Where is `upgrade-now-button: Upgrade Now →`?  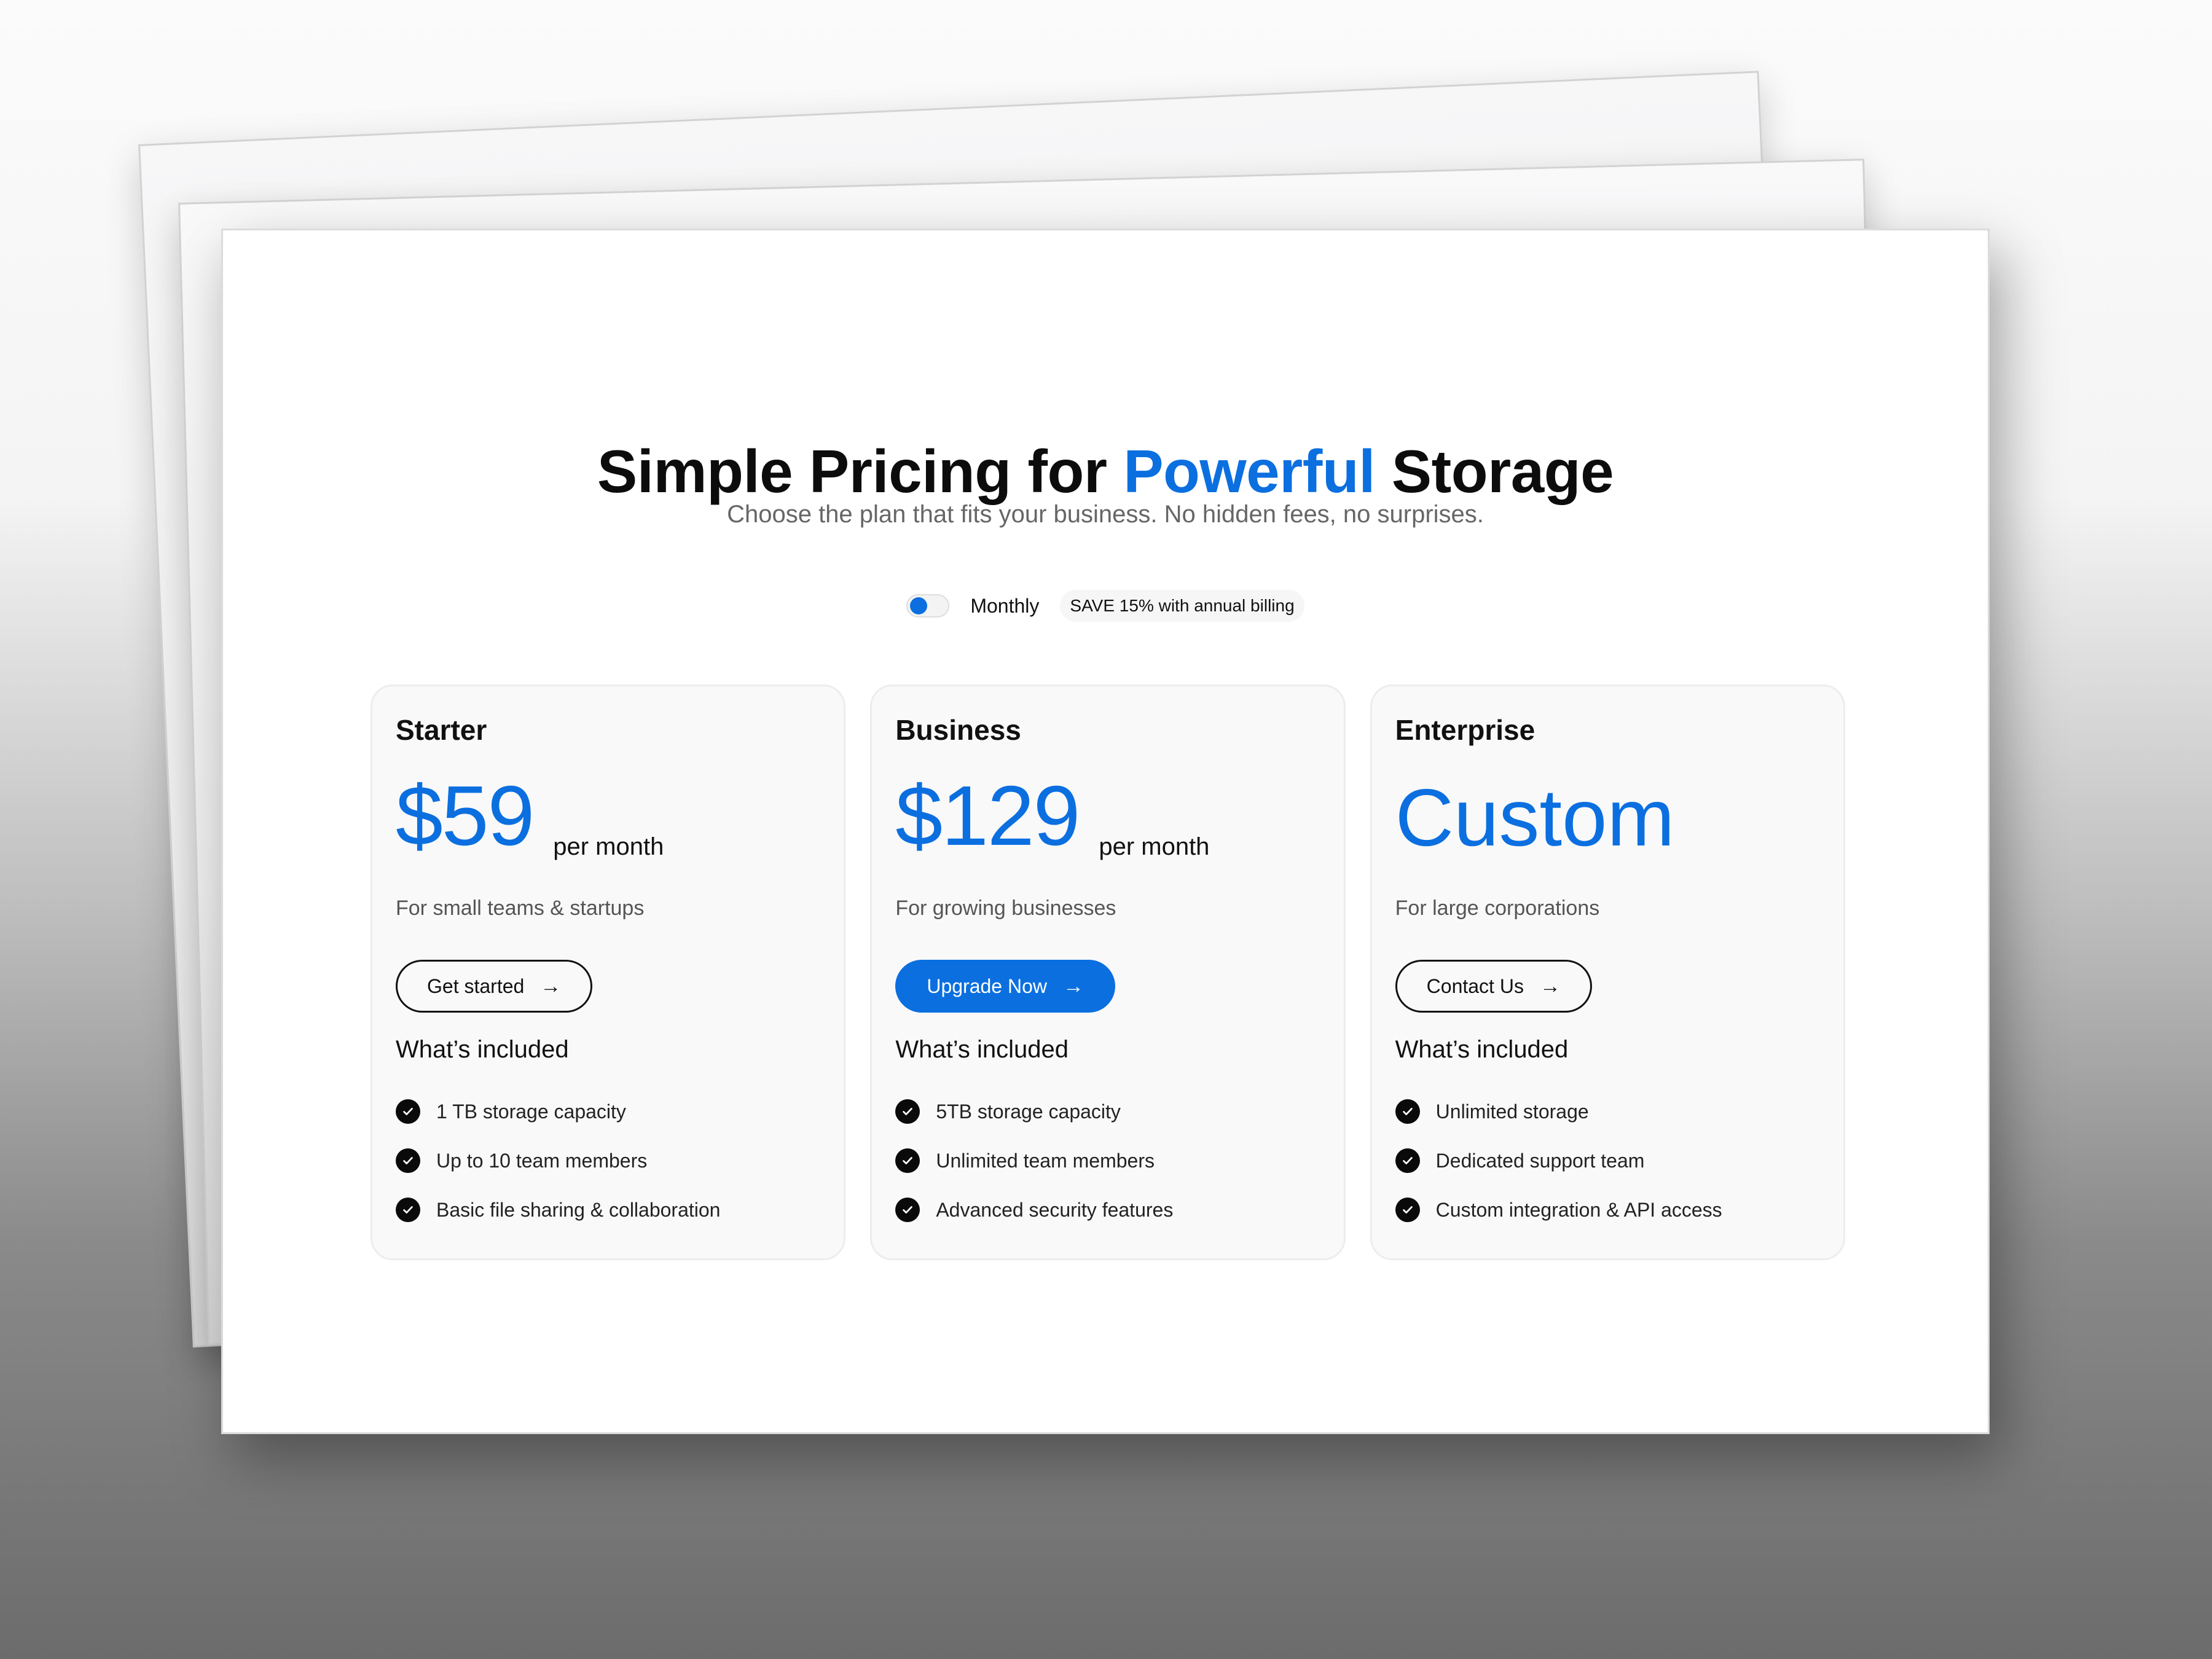
upgrade-now-button: Upgrade Now → is located at coordinates (1005, 986).